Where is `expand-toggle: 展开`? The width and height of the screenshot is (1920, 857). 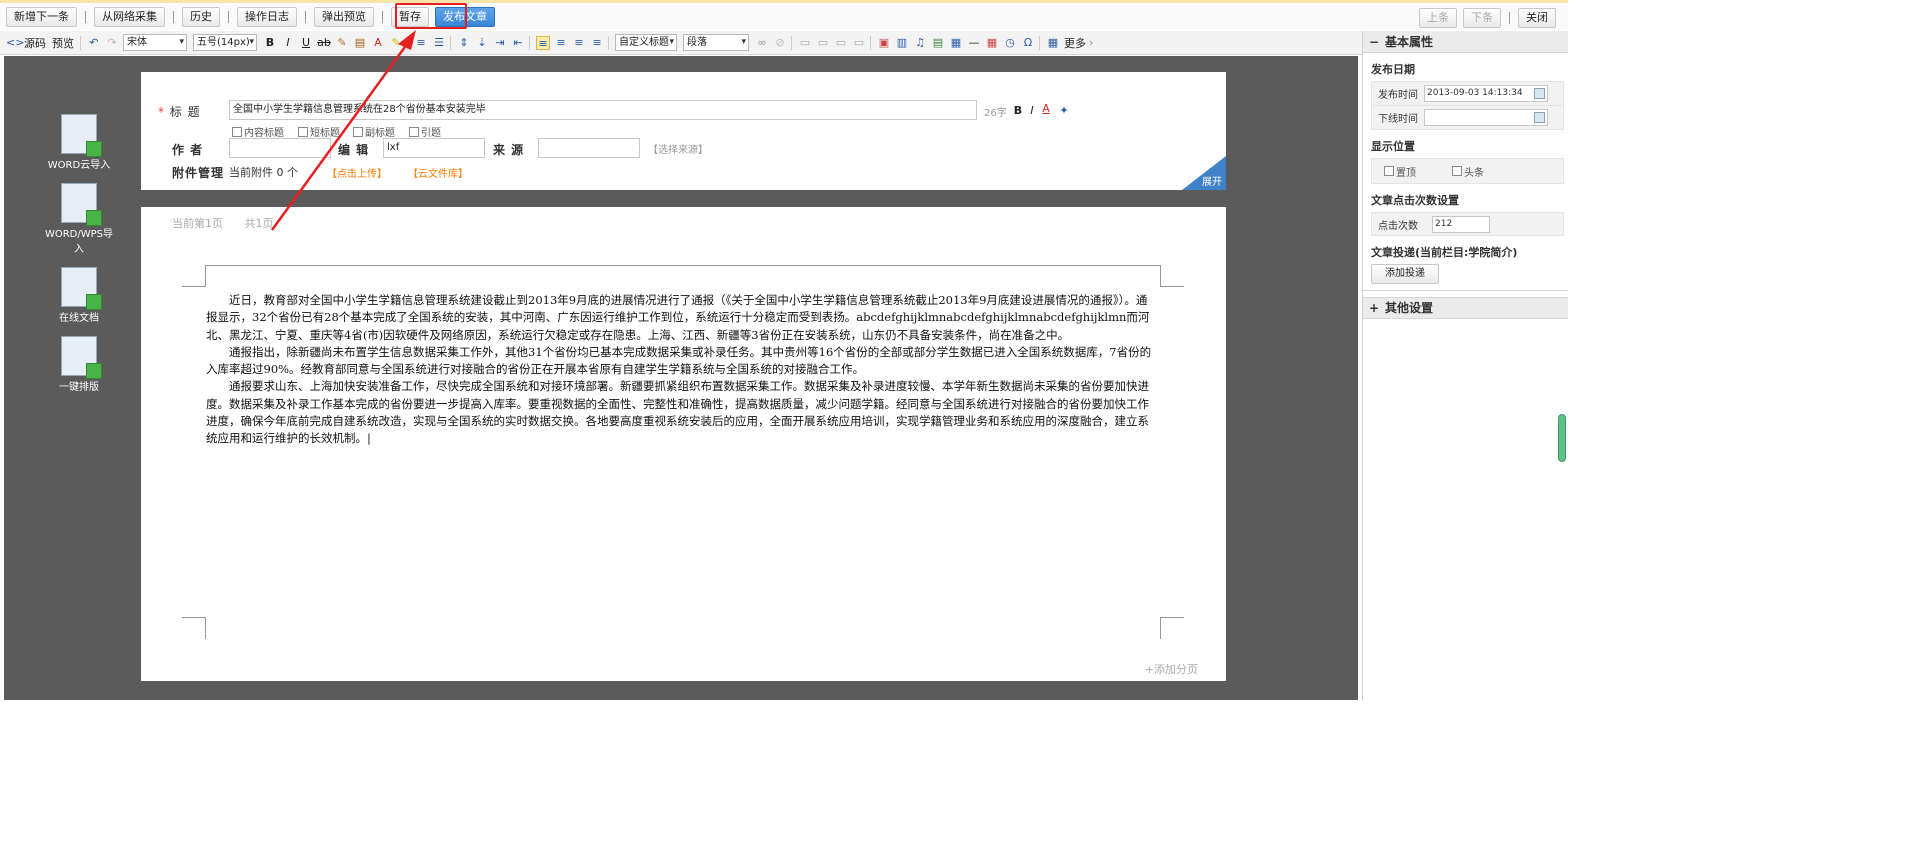
expand-toggle: 展开 is located at coordinates (1204, 173).